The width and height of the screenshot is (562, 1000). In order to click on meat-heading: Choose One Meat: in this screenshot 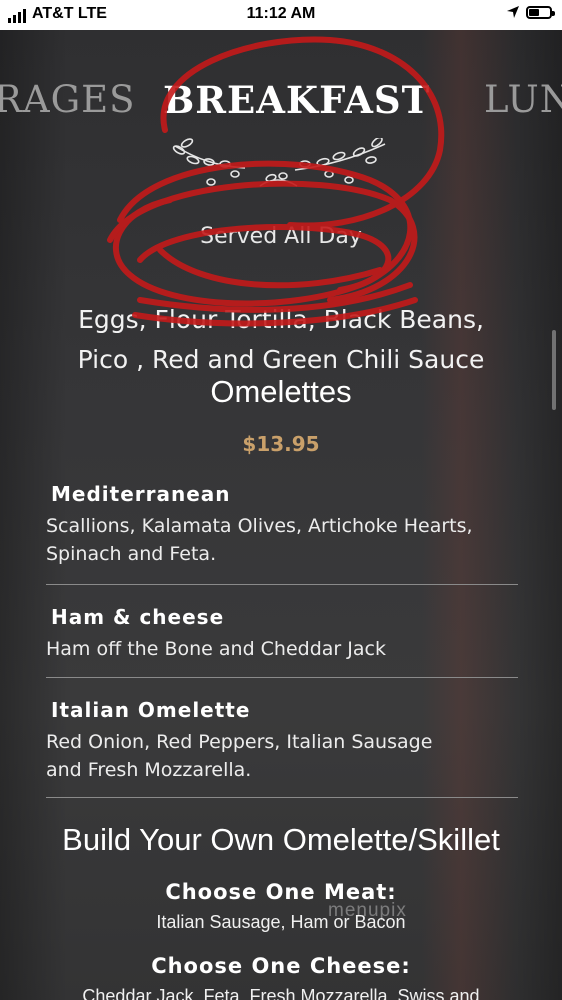, I will do `click(281, 892)`.